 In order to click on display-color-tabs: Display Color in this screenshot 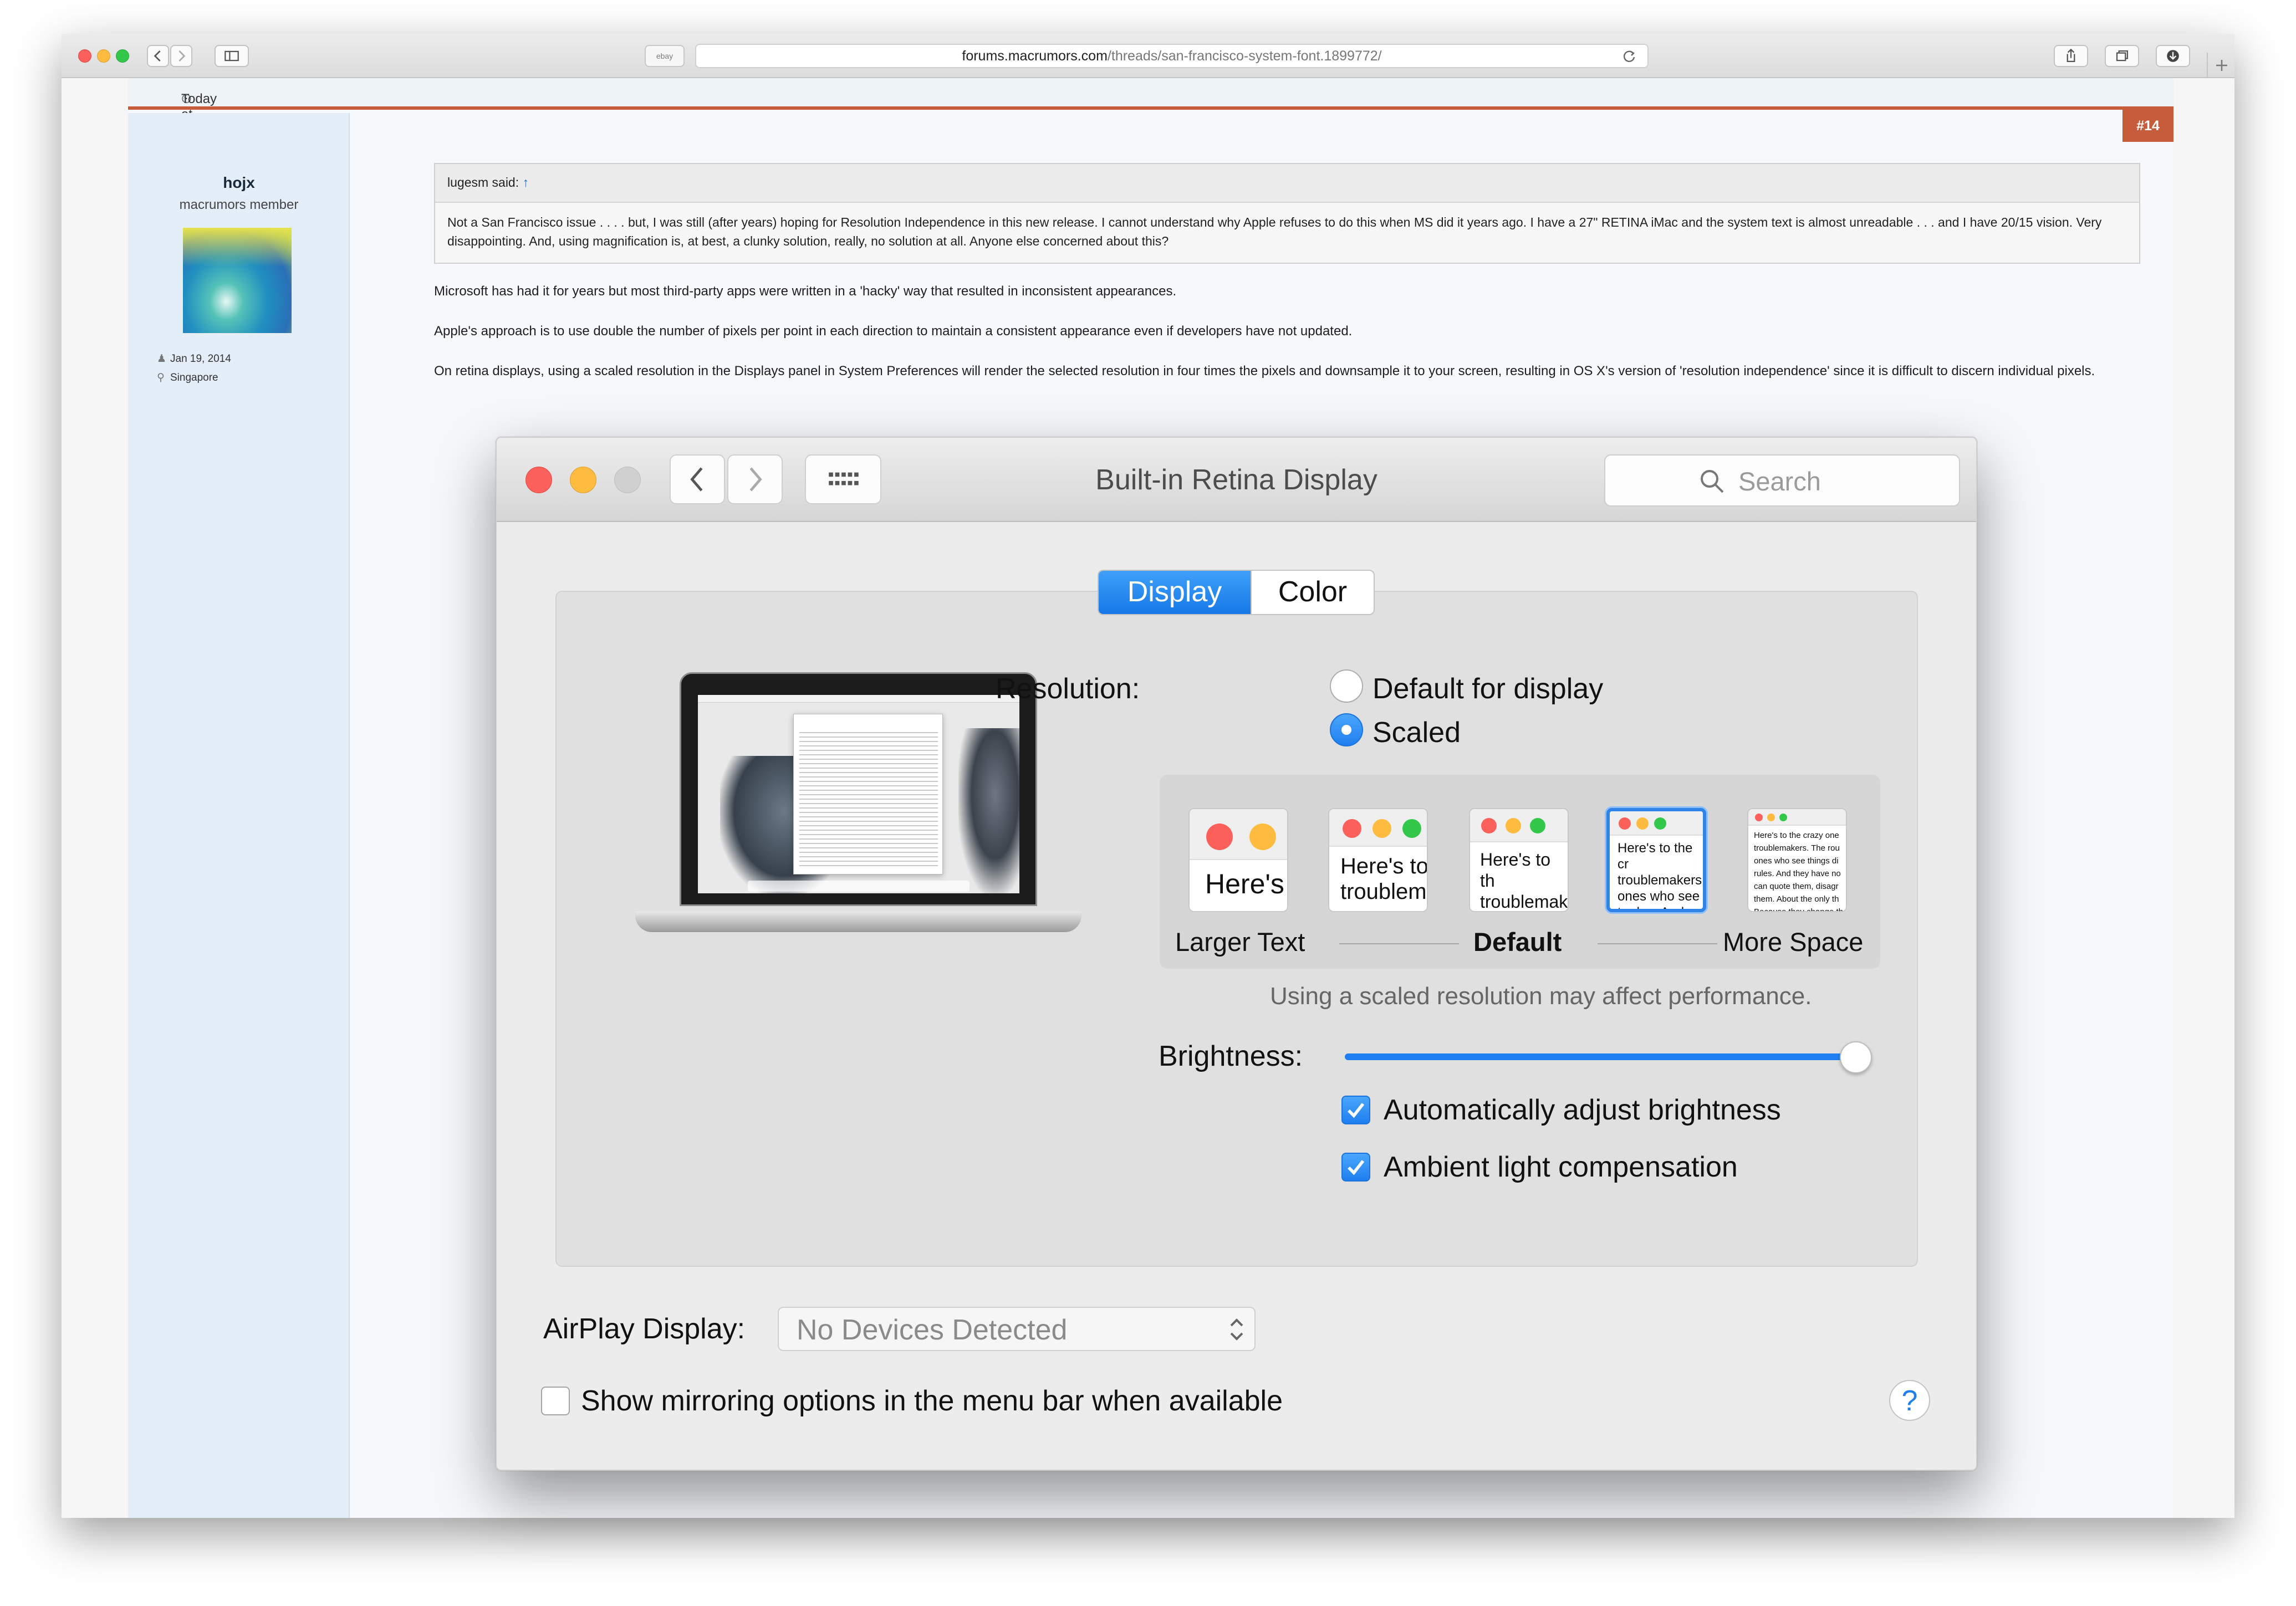, I will do `click(1236, 593)`.